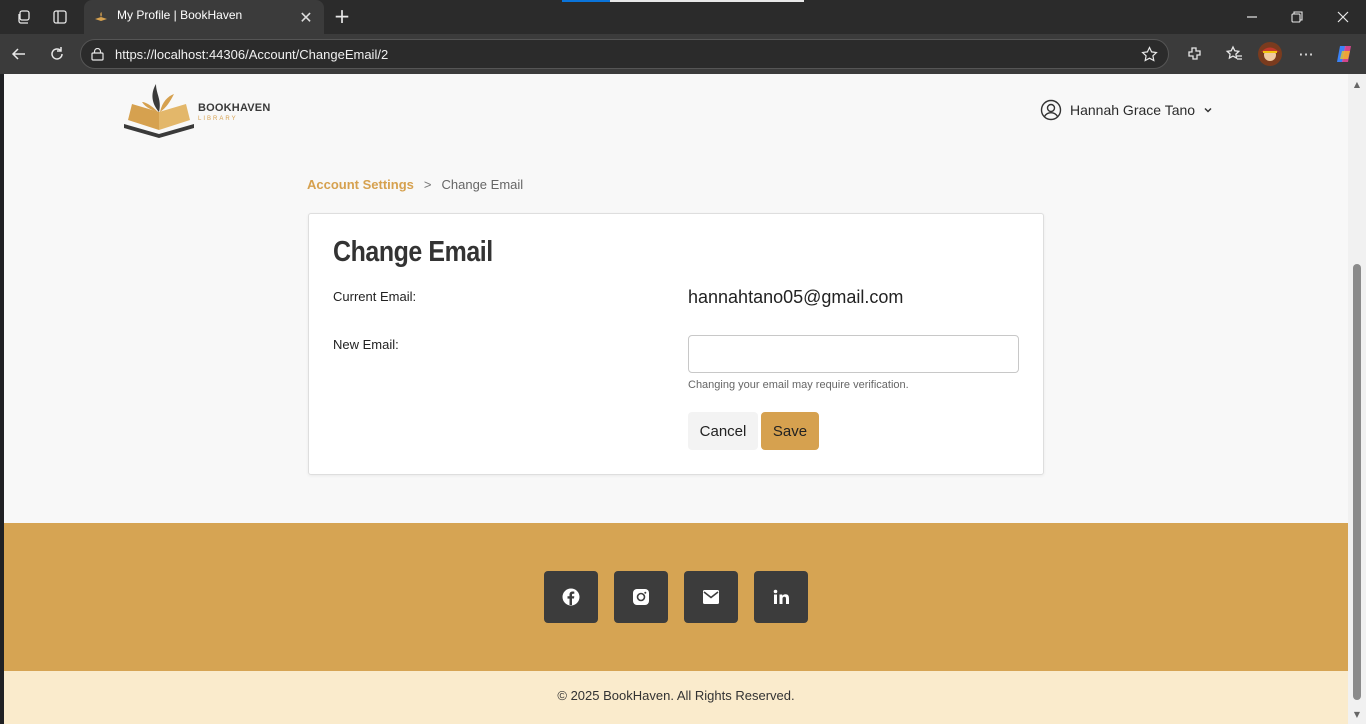 The width and height of the screenshot is (1366, 724). I want to click on avatar, so click(1270, 54).